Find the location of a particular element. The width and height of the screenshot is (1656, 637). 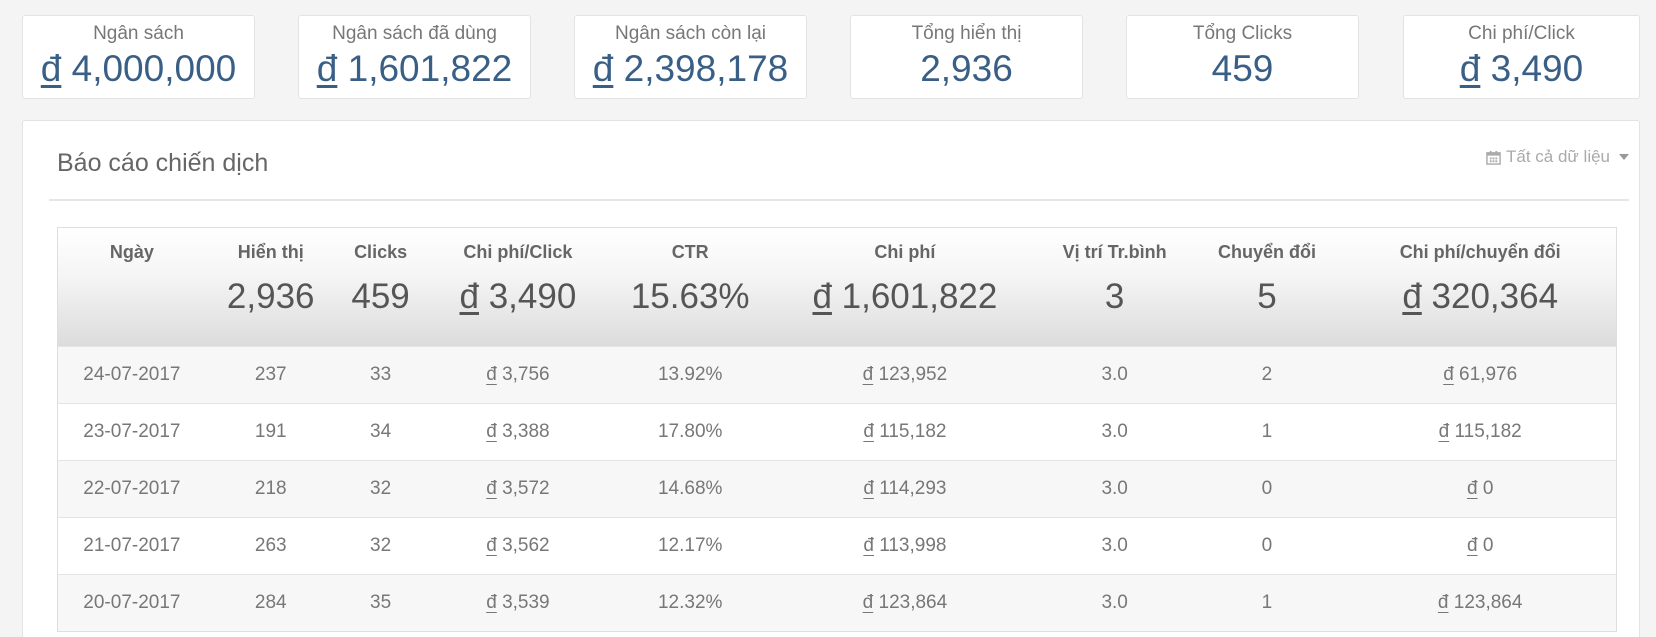

stat-value: 459 is located at coordinates (1242, 68).